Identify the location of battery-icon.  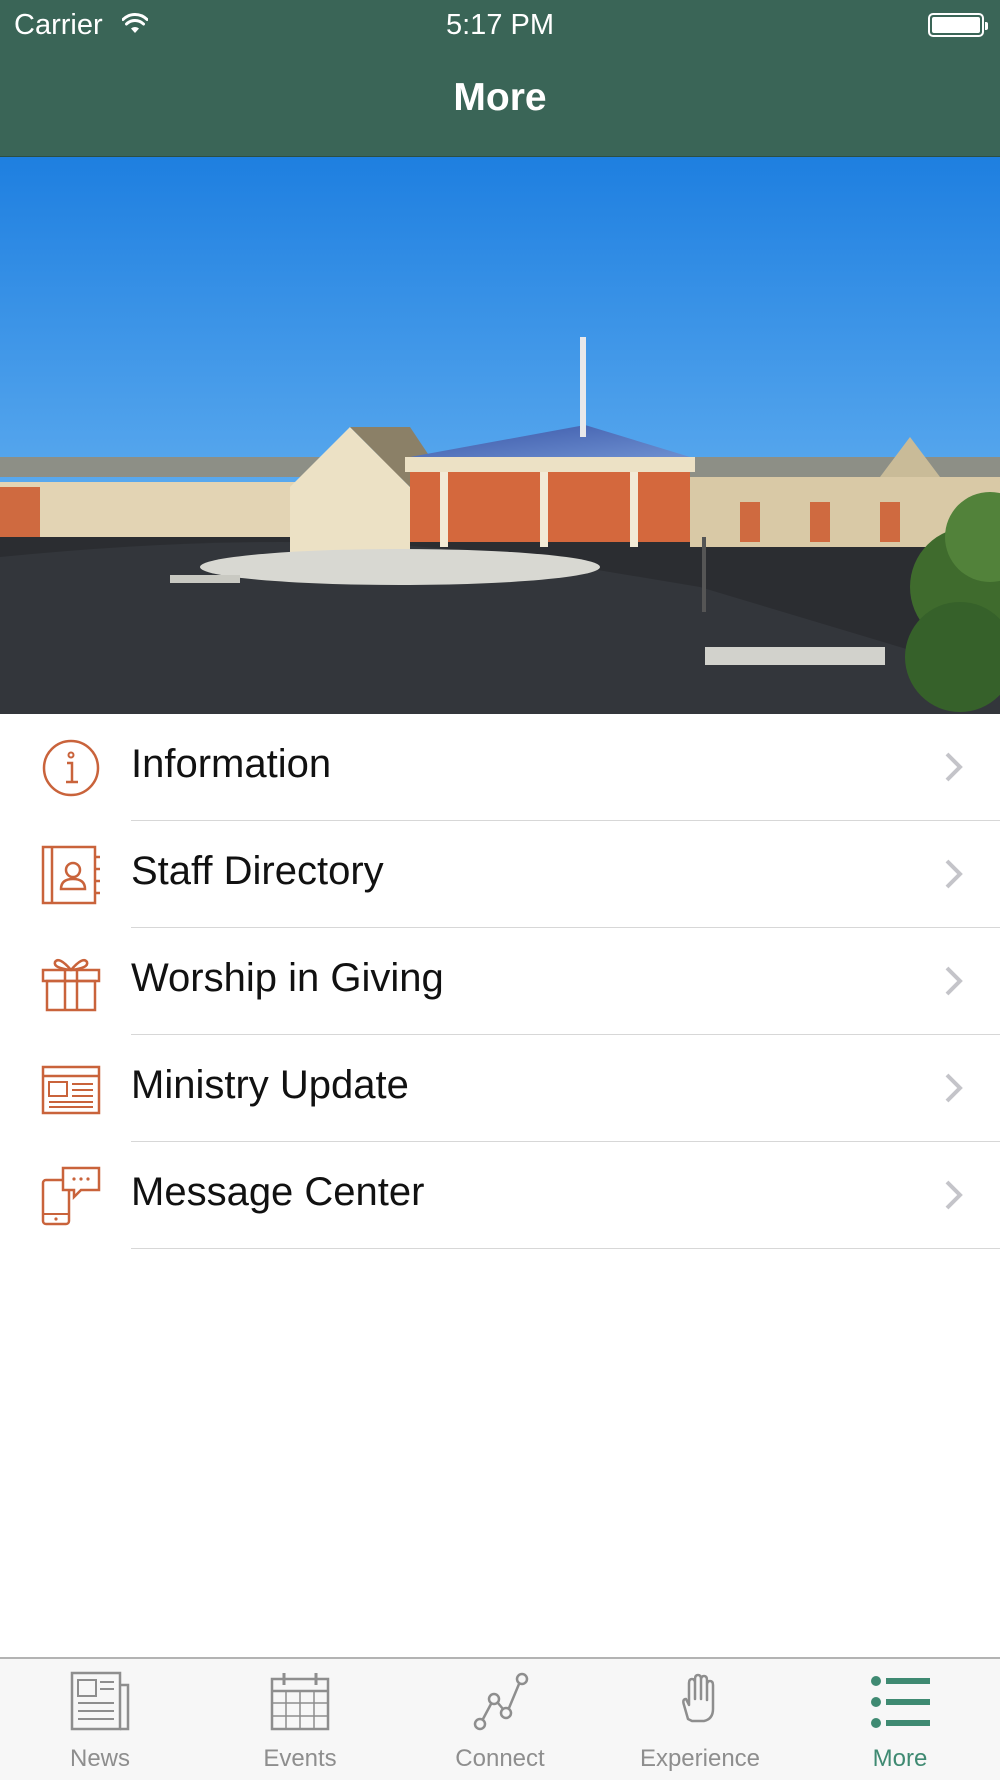
(958, 25).